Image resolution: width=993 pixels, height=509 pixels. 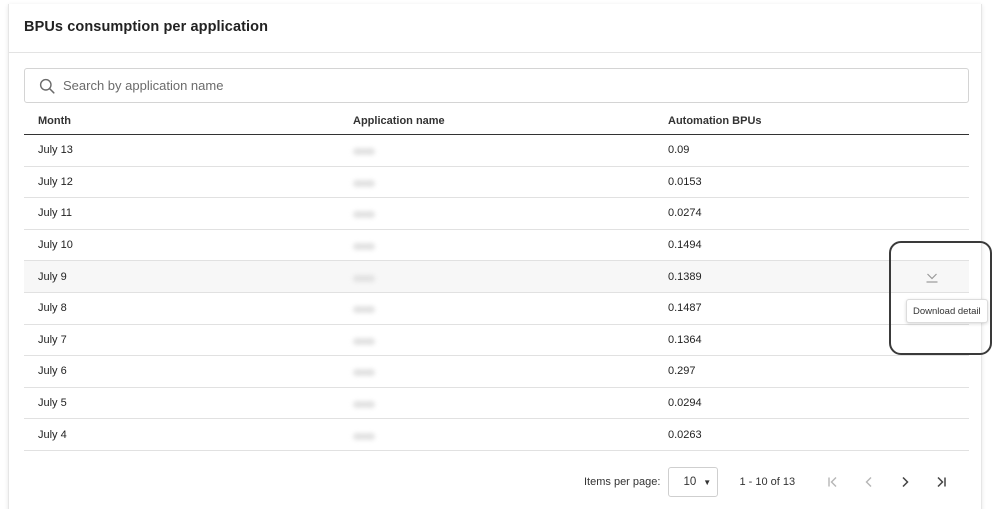 What do you see at coordinates (55, 181) in the screenshot?
I see `cell-month: July 12` at bounding box center [55, 181].